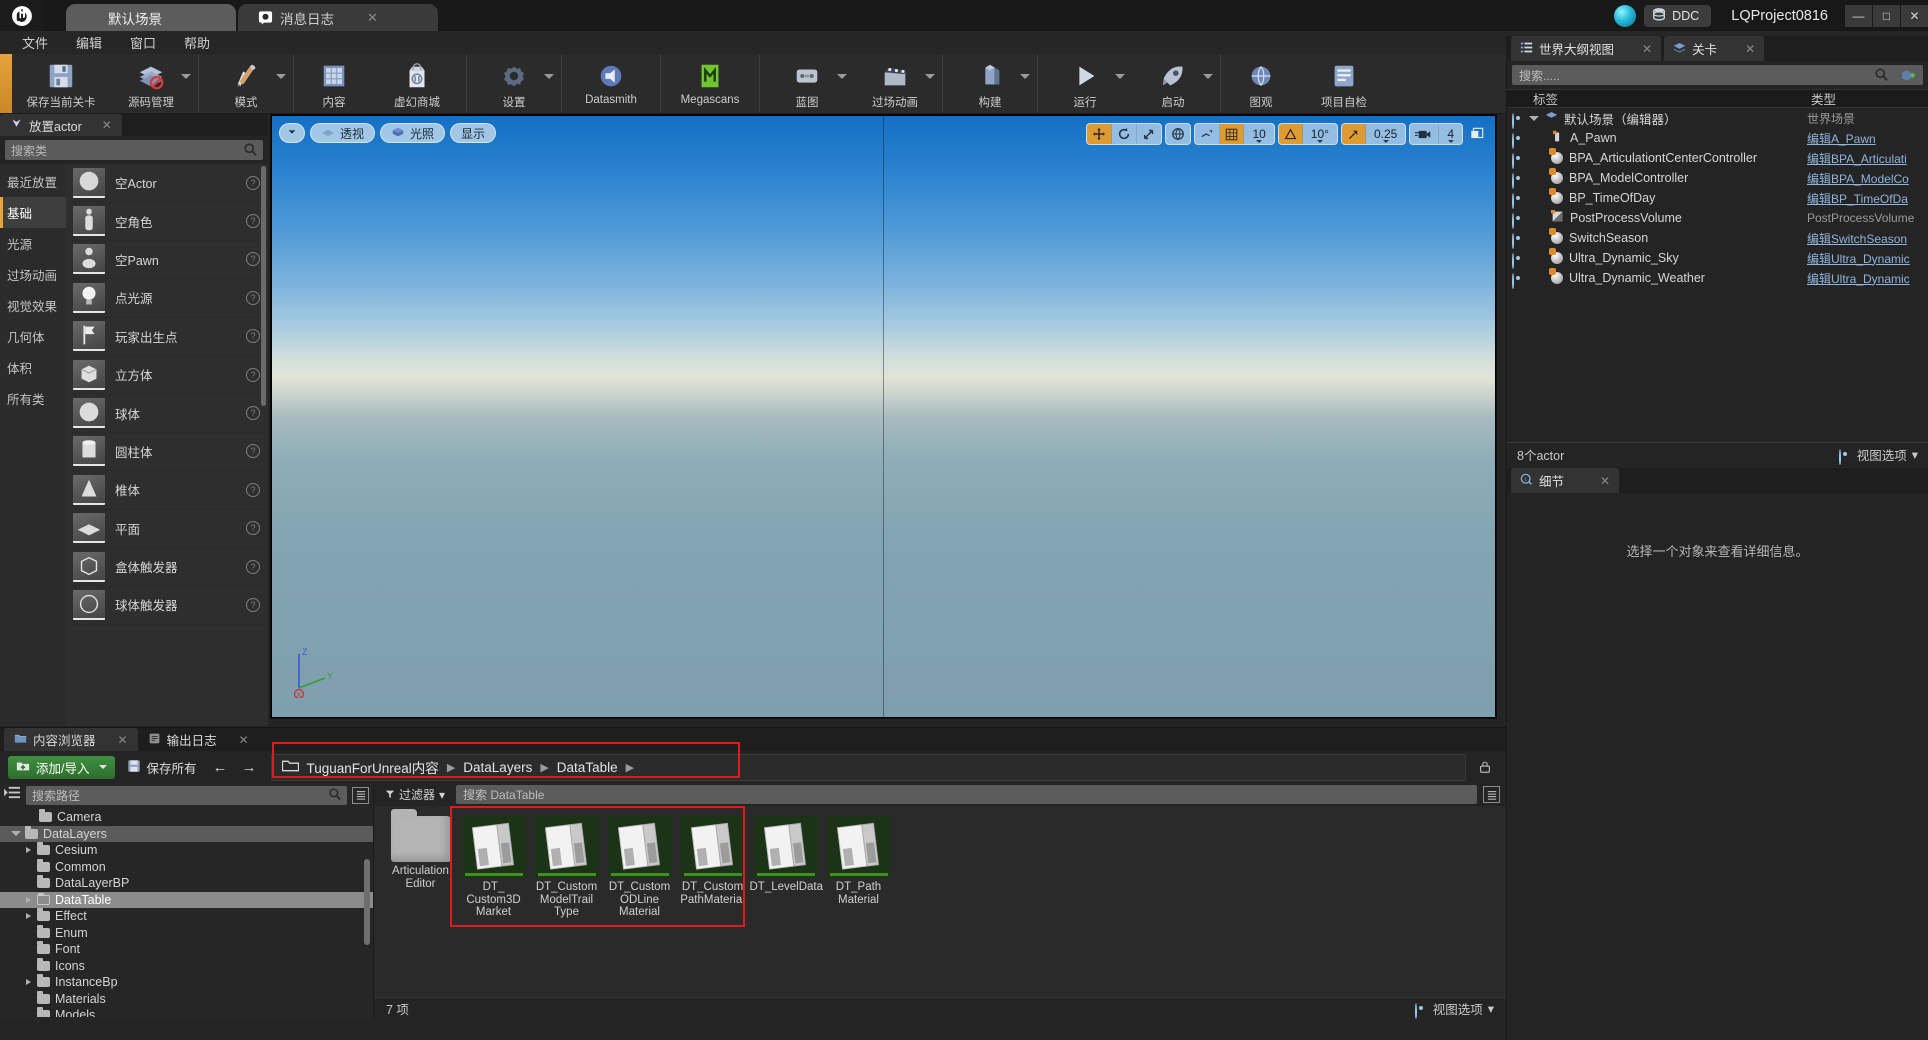  I want to click on edit-link: 编辑SwitchSeason, so click(1857, 239).